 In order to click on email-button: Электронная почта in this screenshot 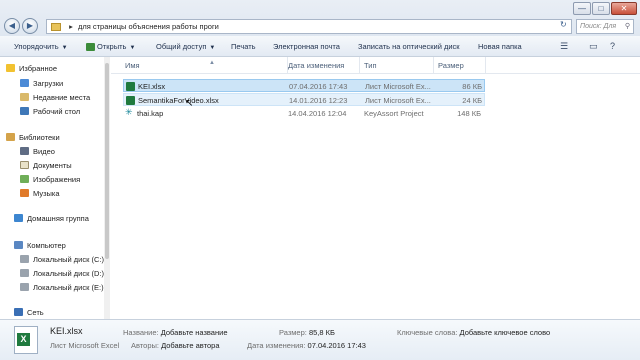, I will do `click(306, 46)`.